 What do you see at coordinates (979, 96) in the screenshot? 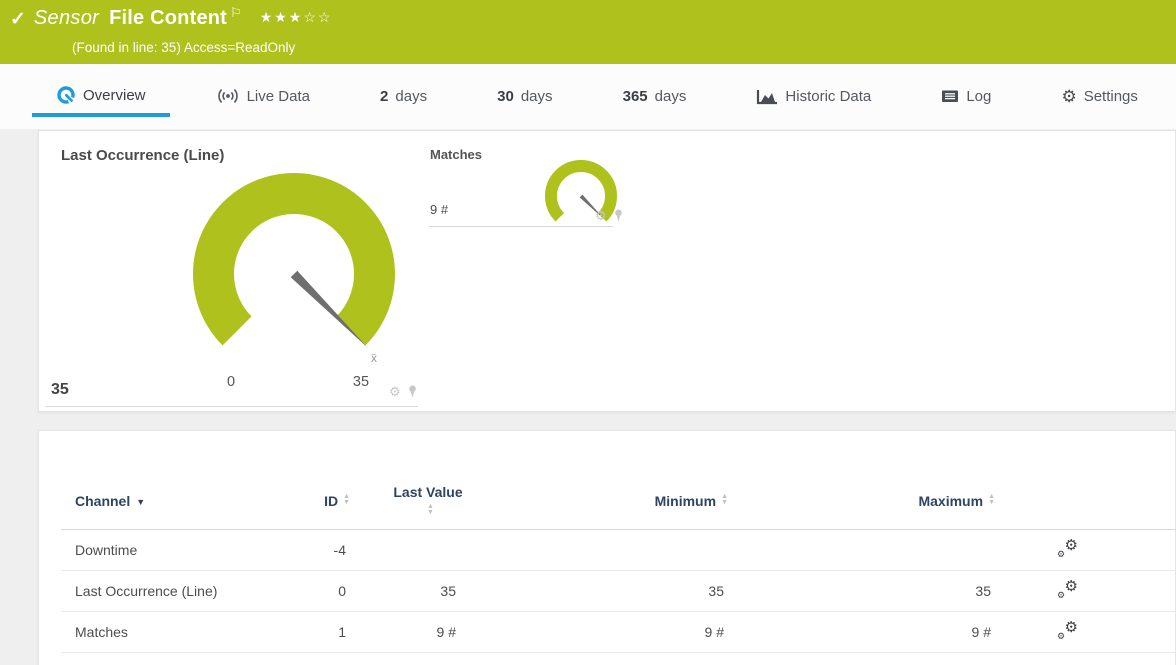
I see `tab-label: Log` at bounding box center [979, 96].